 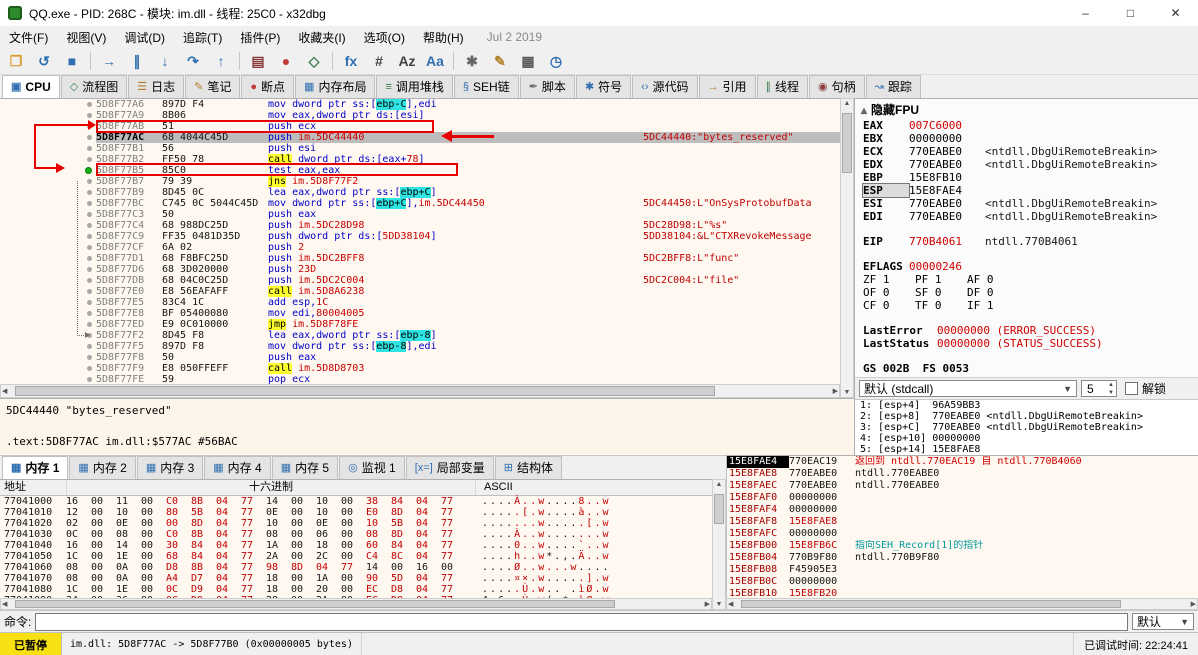 I want to click on stop-button: ■, so click(x=72, y=61).